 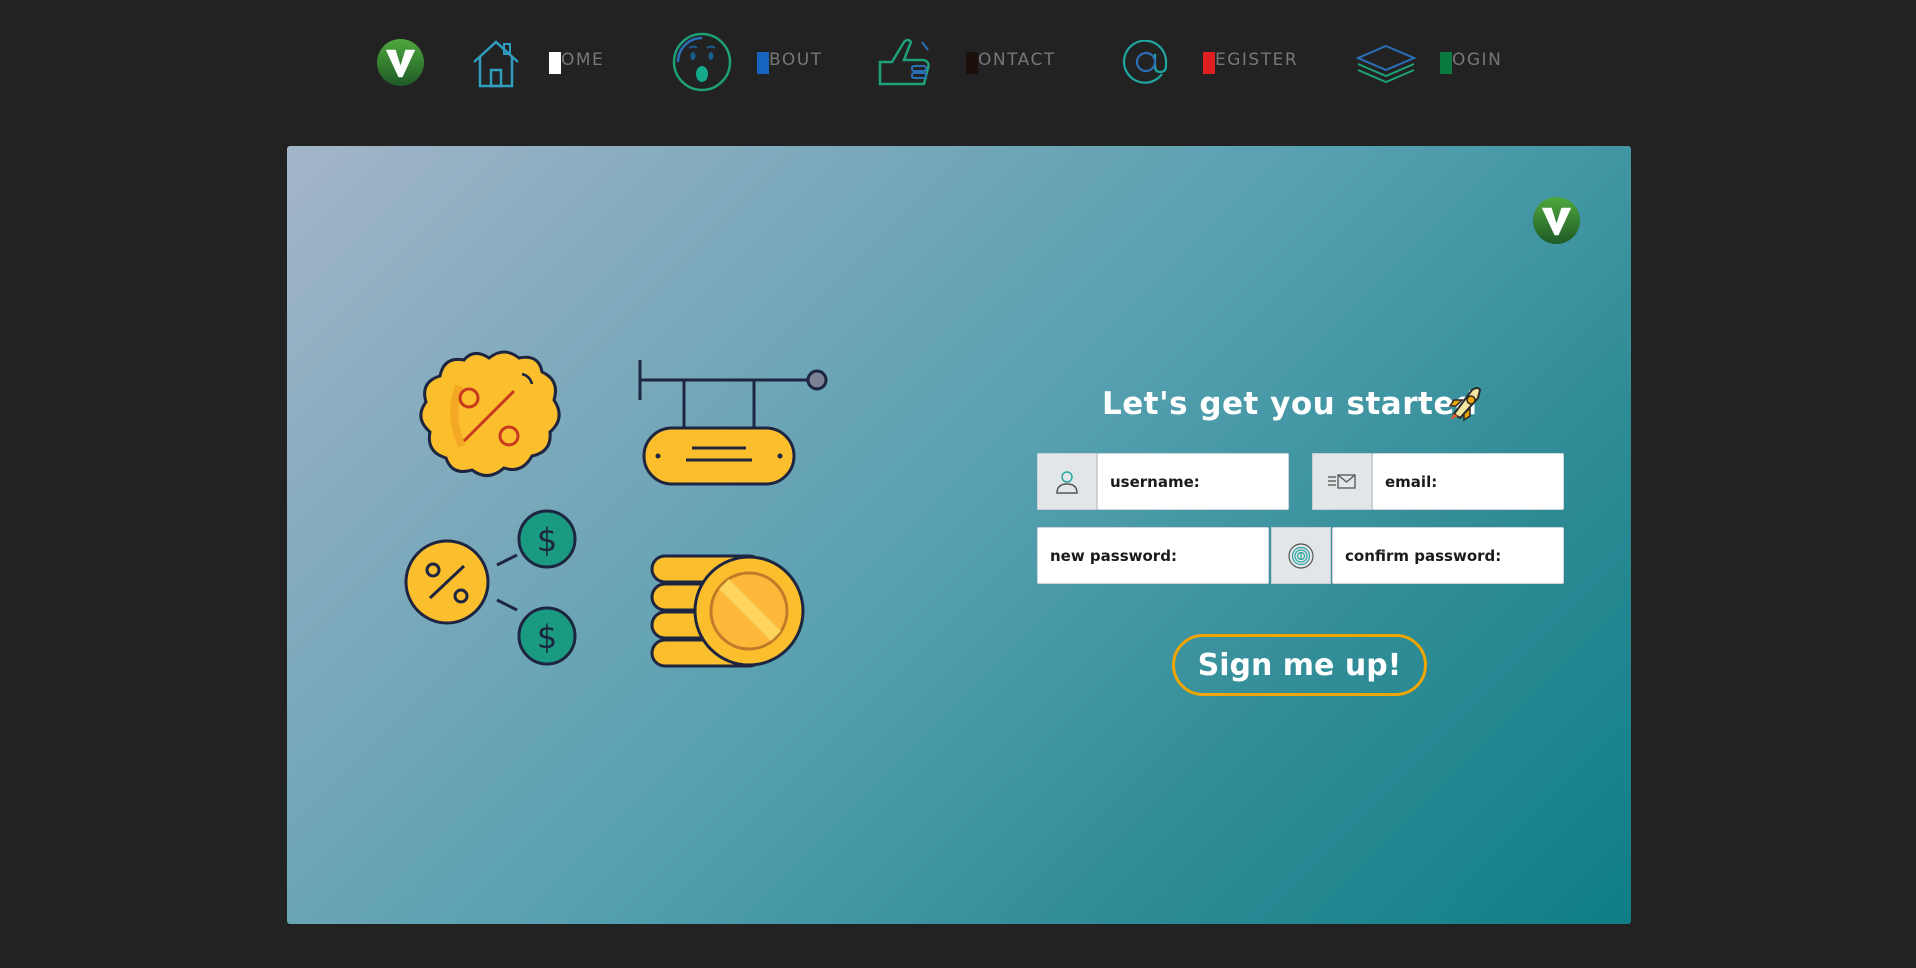 I want to click on nav-item-about: BOUT, so click(x=752, y=62).